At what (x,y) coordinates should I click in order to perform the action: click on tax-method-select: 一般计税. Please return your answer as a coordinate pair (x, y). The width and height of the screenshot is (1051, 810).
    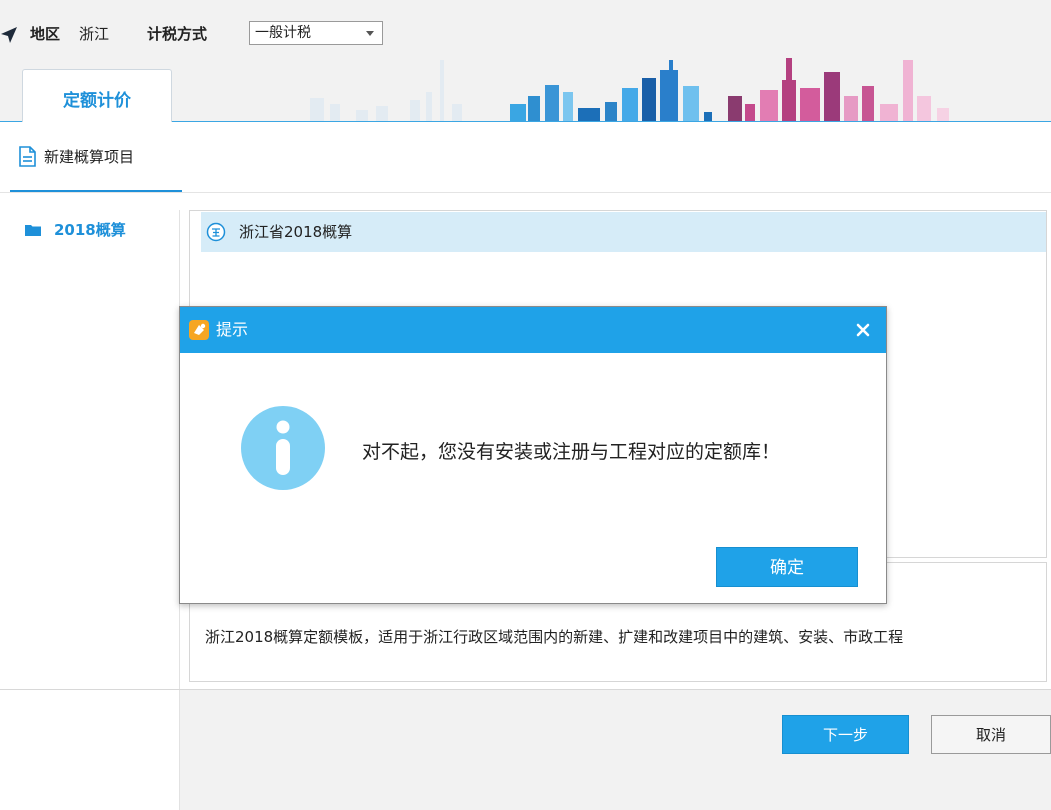
    Looking at the image, I should click on (316, 33).